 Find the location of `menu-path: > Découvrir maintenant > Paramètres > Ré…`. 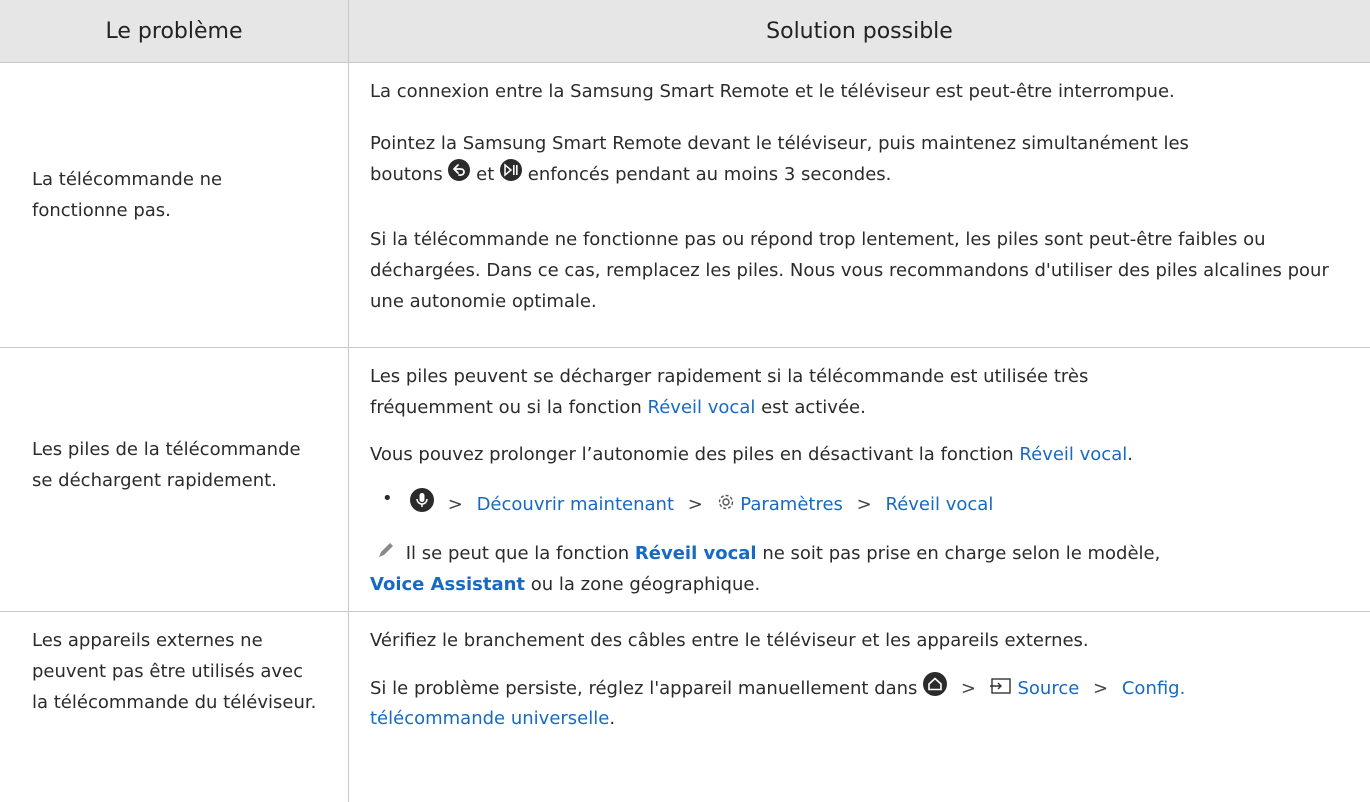

menu-path: > Découvrir maintenant > Paramètres > Ré… is located at coordinates (875, 505).